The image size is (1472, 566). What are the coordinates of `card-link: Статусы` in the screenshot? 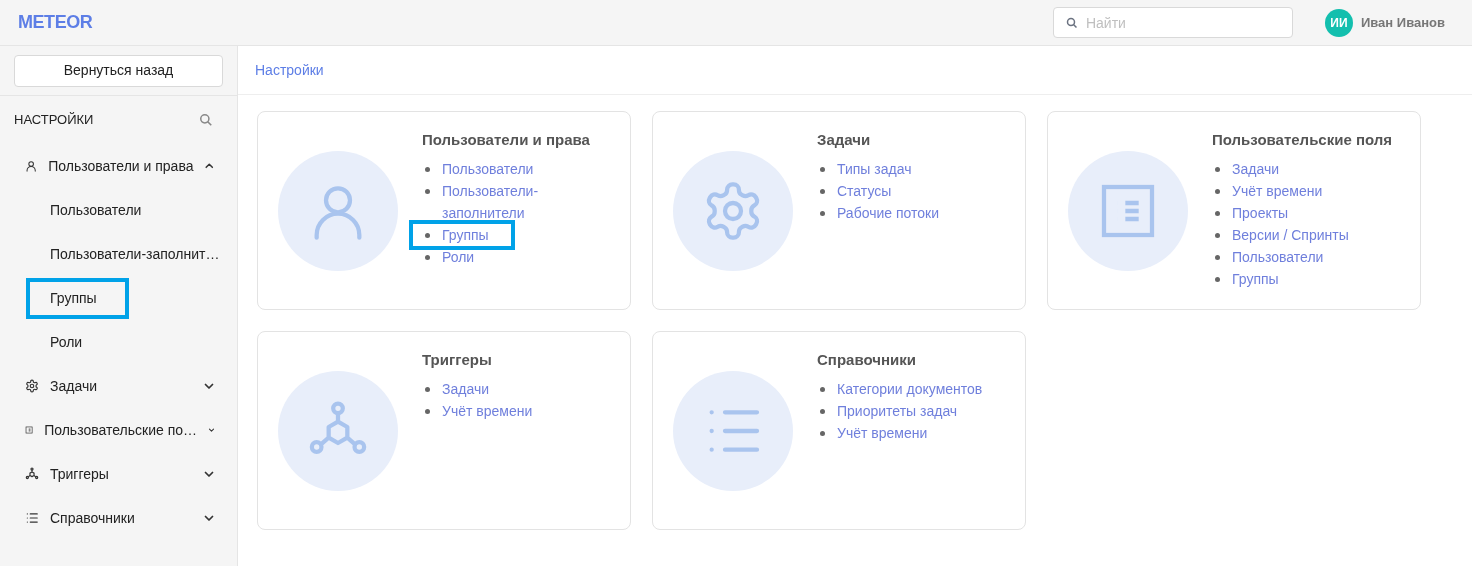 It's located at (912, 190).